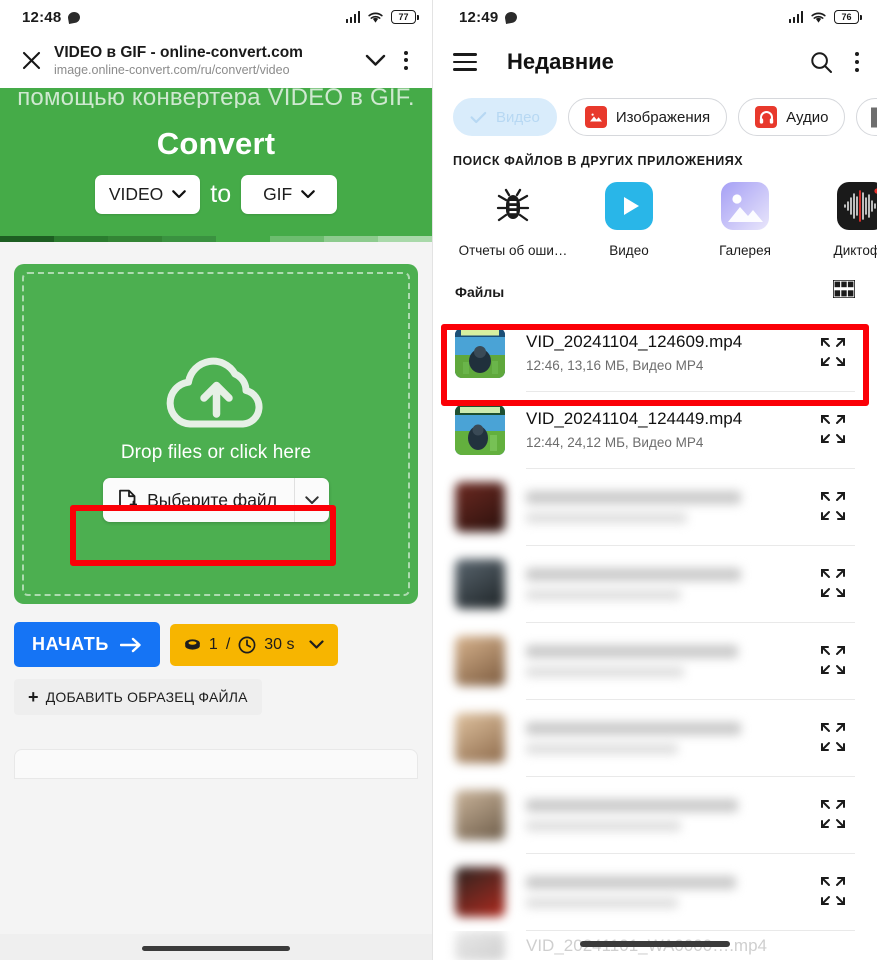 Image resolution: width=877 pixels, height=960 pixels. What do you see at coordinates (629, 250) in the screenshot?
I see `app-item-label: Видео` at bounding box center [629, 250].